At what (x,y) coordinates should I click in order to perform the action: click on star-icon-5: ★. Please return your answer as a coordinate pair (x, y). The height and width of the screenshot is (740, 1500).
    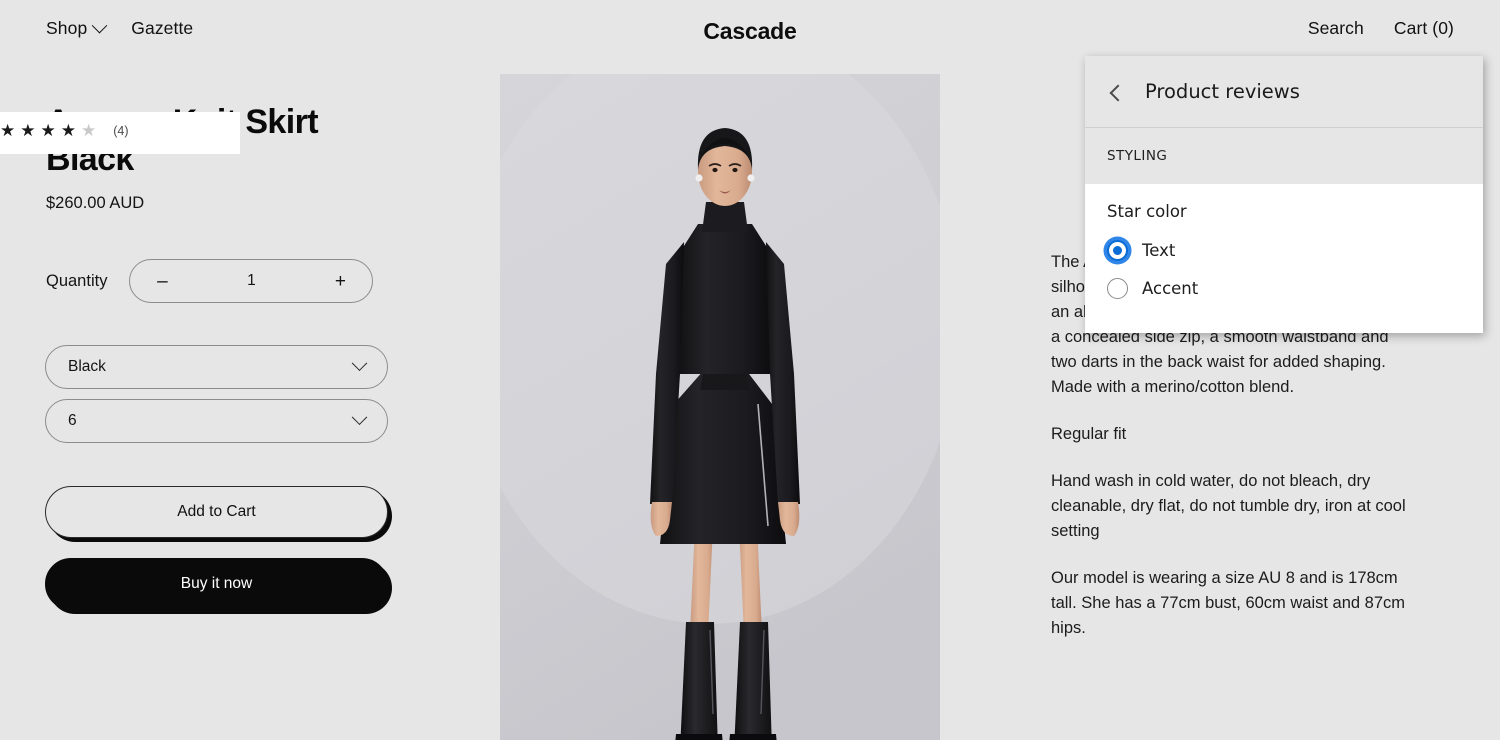
    Looking at the image, I should click on (90, 130).